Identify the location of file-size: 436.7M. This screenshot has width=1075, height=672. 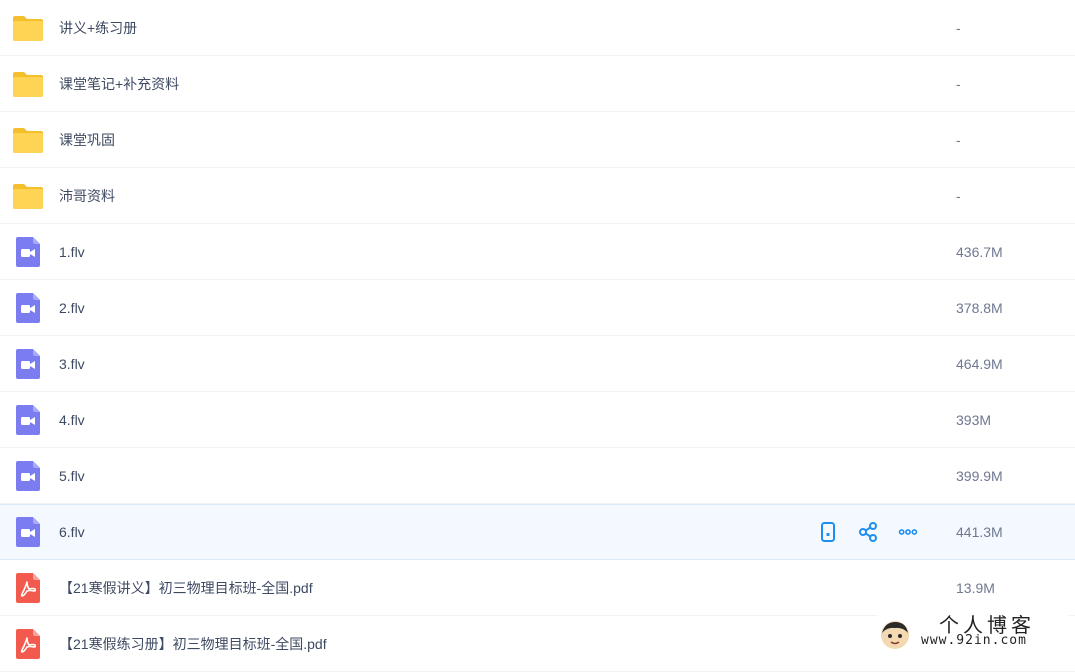
(979, 251).